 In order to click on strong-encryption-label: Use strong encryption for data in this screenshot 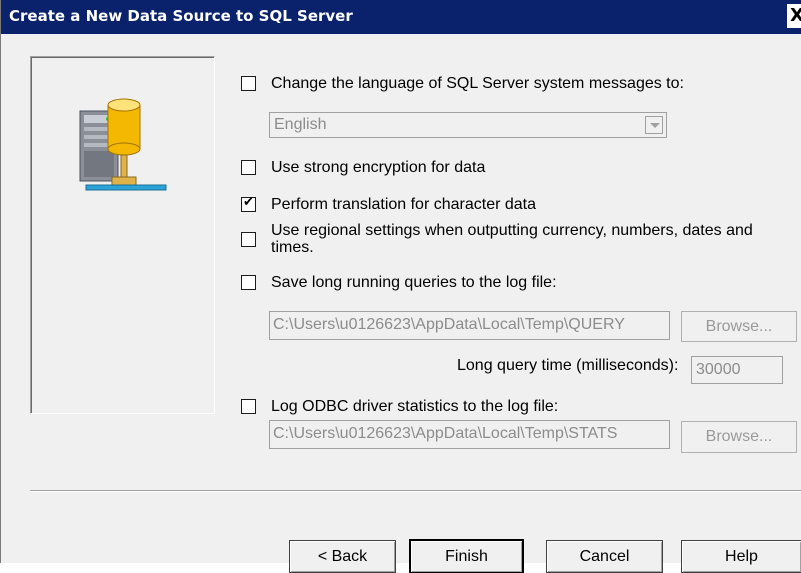, I will do `click(378, 167)`.